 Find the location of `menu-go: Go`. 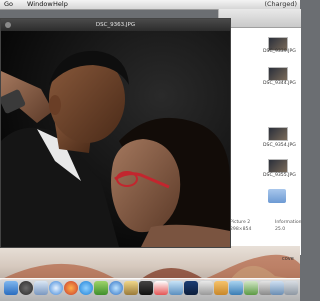

menu-go: Go is located at coordinates (8, 4).